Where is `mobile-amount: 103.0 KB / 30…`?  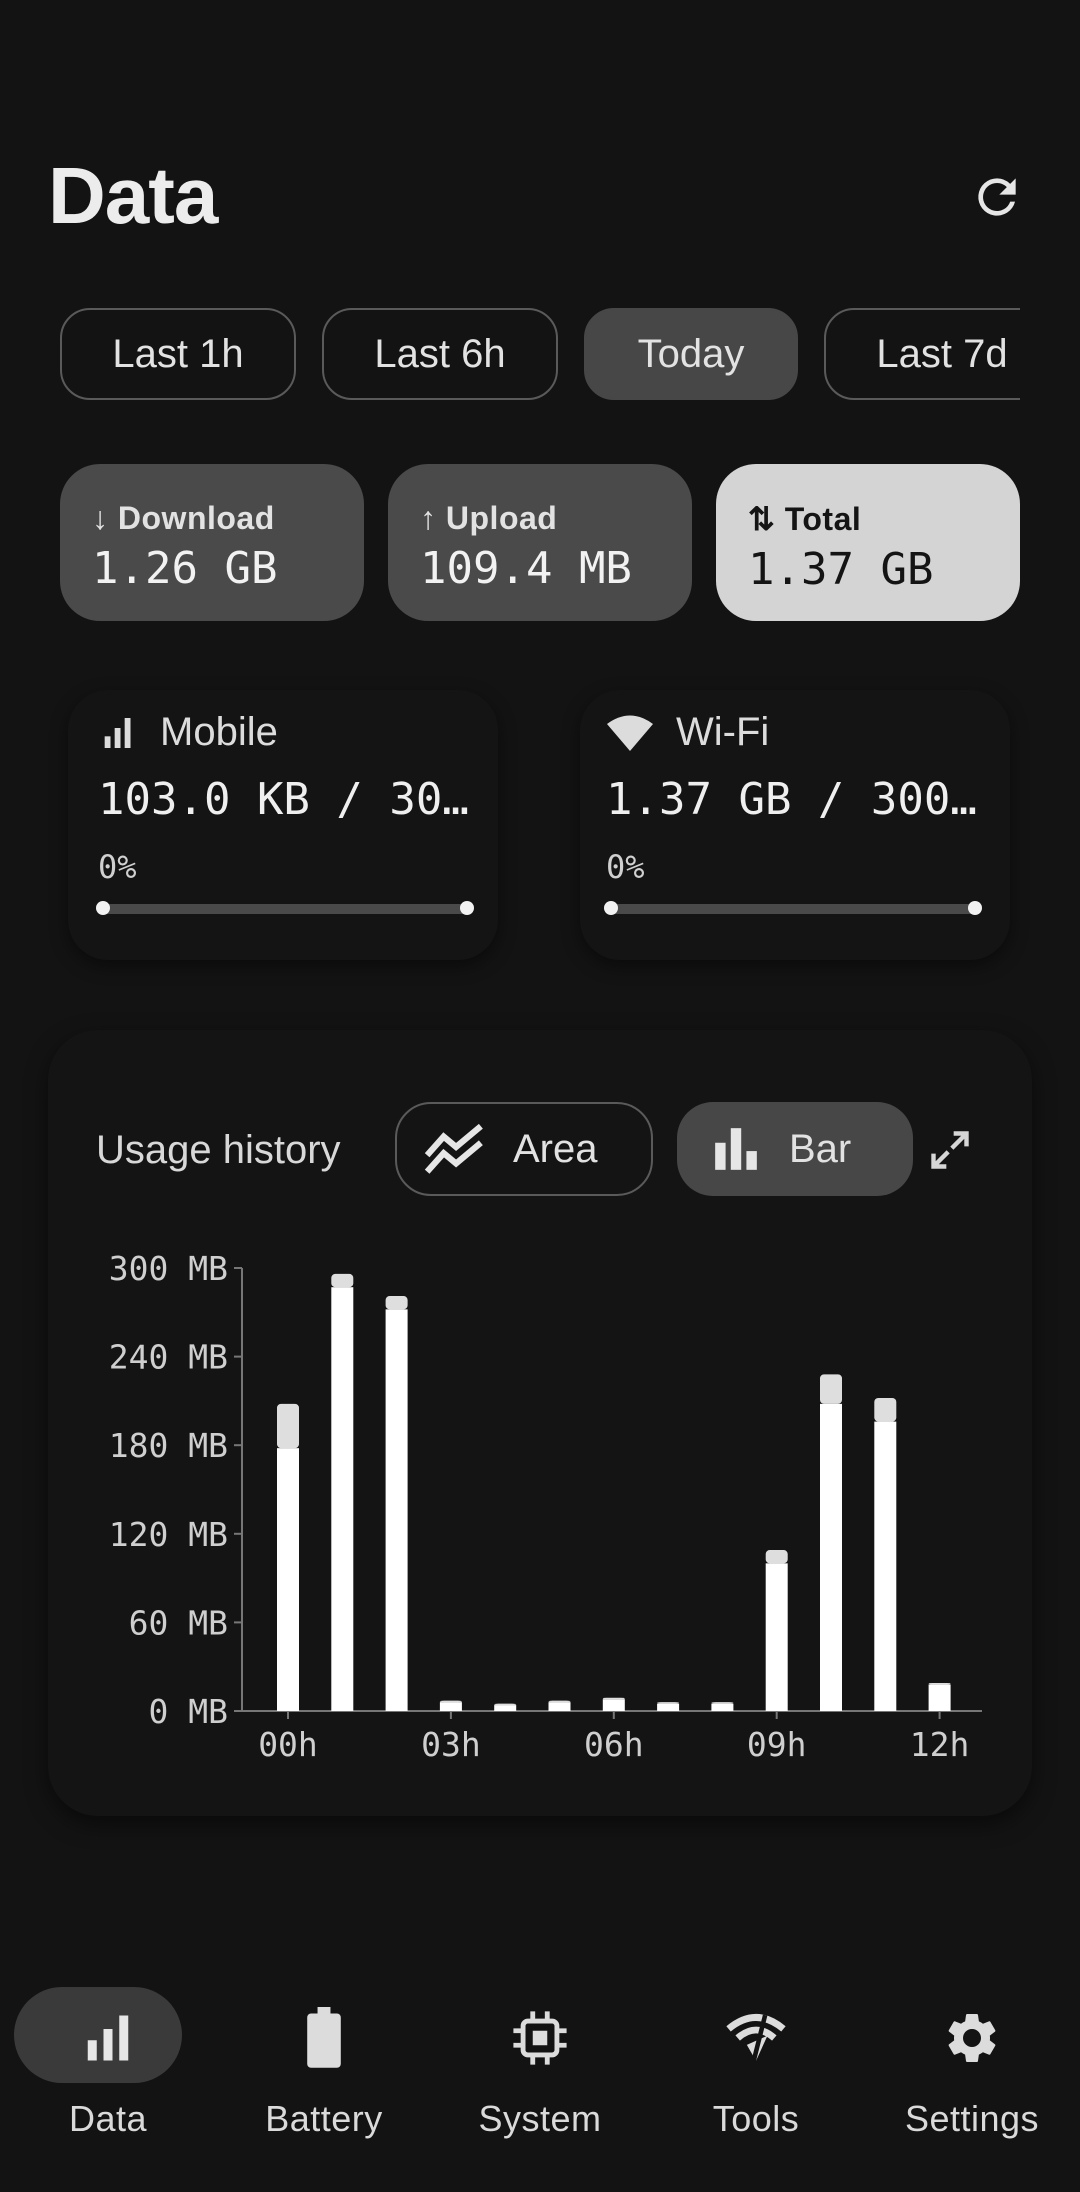 mobile-amount: 103.0 KB / 30… is located at coordinates (283, 799).